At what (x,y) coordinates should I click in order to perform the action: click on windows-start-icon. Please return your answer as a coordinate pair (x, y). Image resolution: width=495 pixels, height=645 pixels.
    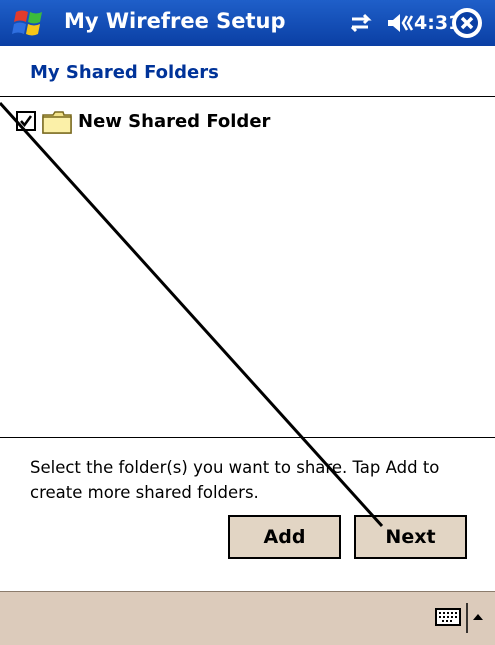
    Looking at the image, I should click on (30, 23).